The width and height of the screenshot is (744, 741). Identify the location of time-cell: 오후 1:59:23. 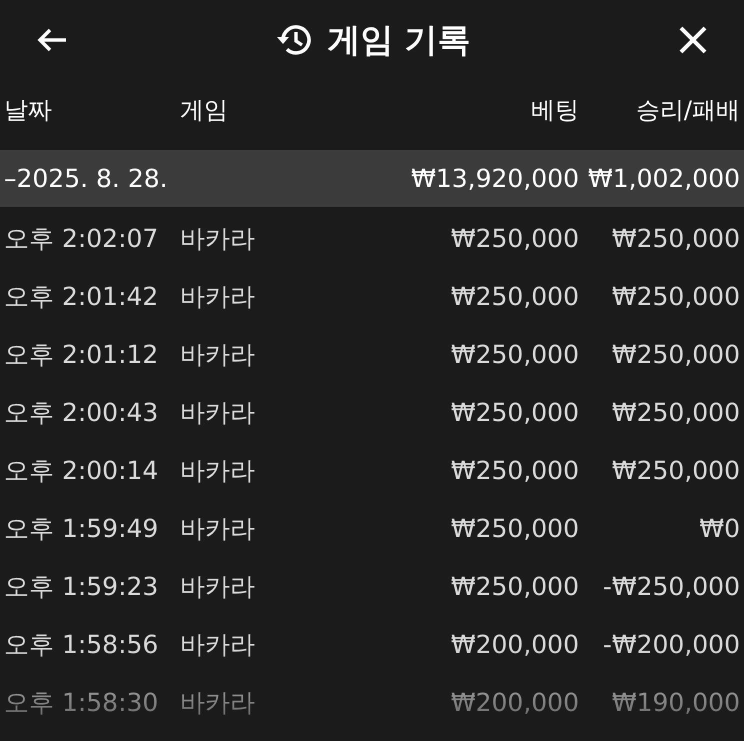
(81, 587).